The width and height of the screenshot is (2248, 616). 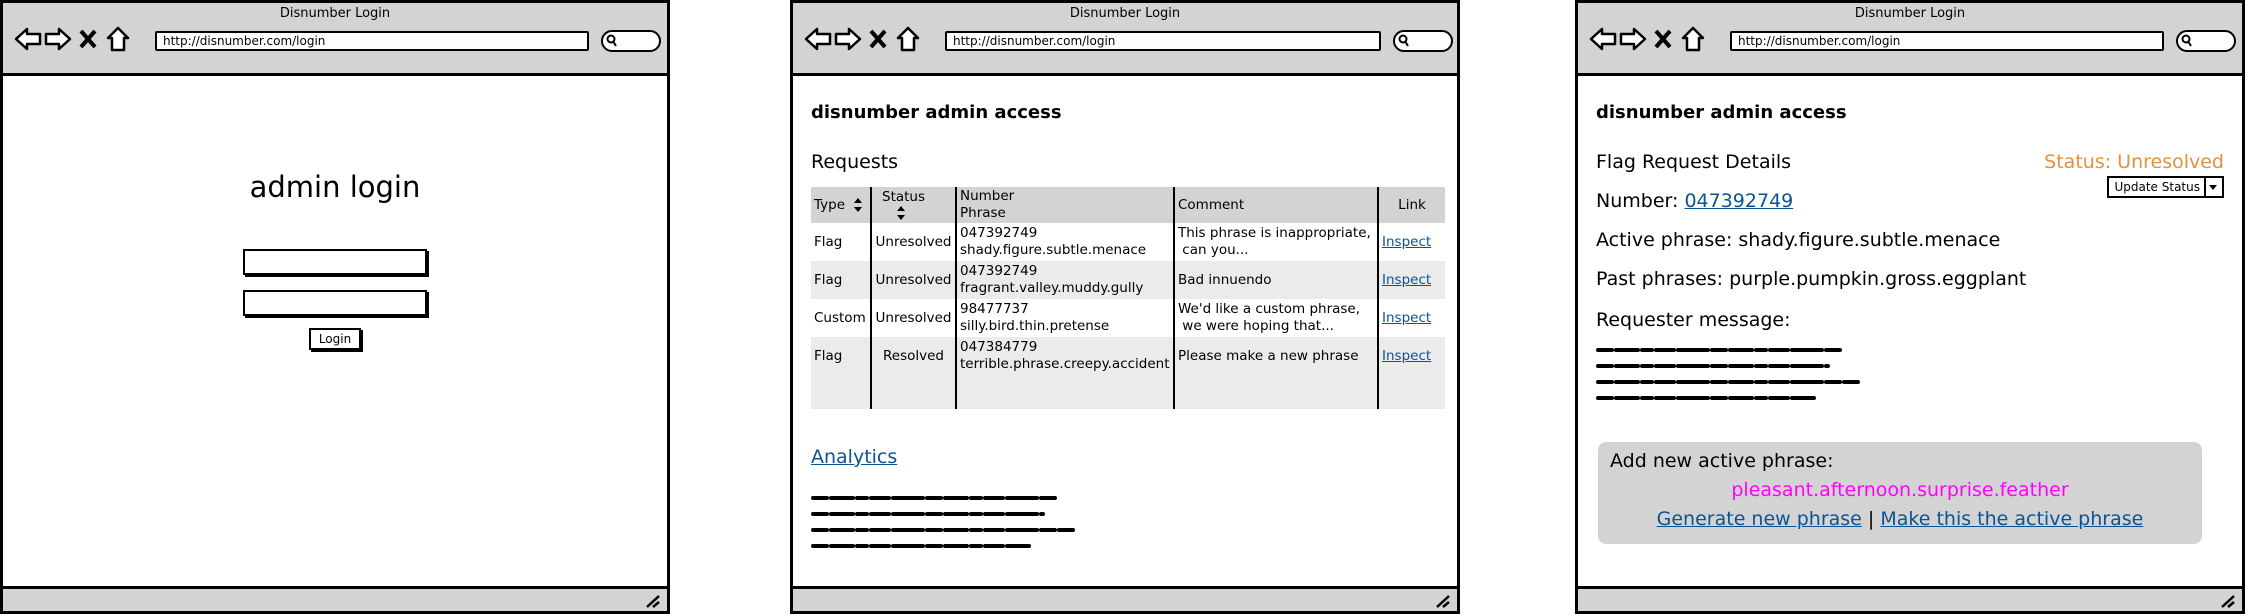 What do you see at coordinates (1693, 320) in the screenshot?
I see `requester-message-label: Requester message:` at bounding box center [1693, 320].